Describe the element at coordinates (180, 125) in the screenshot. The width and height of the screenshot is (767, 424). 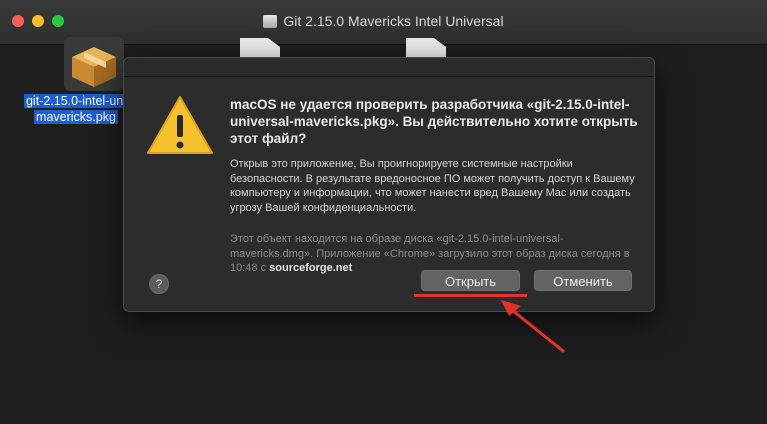
I see `warning-icon` at that location.